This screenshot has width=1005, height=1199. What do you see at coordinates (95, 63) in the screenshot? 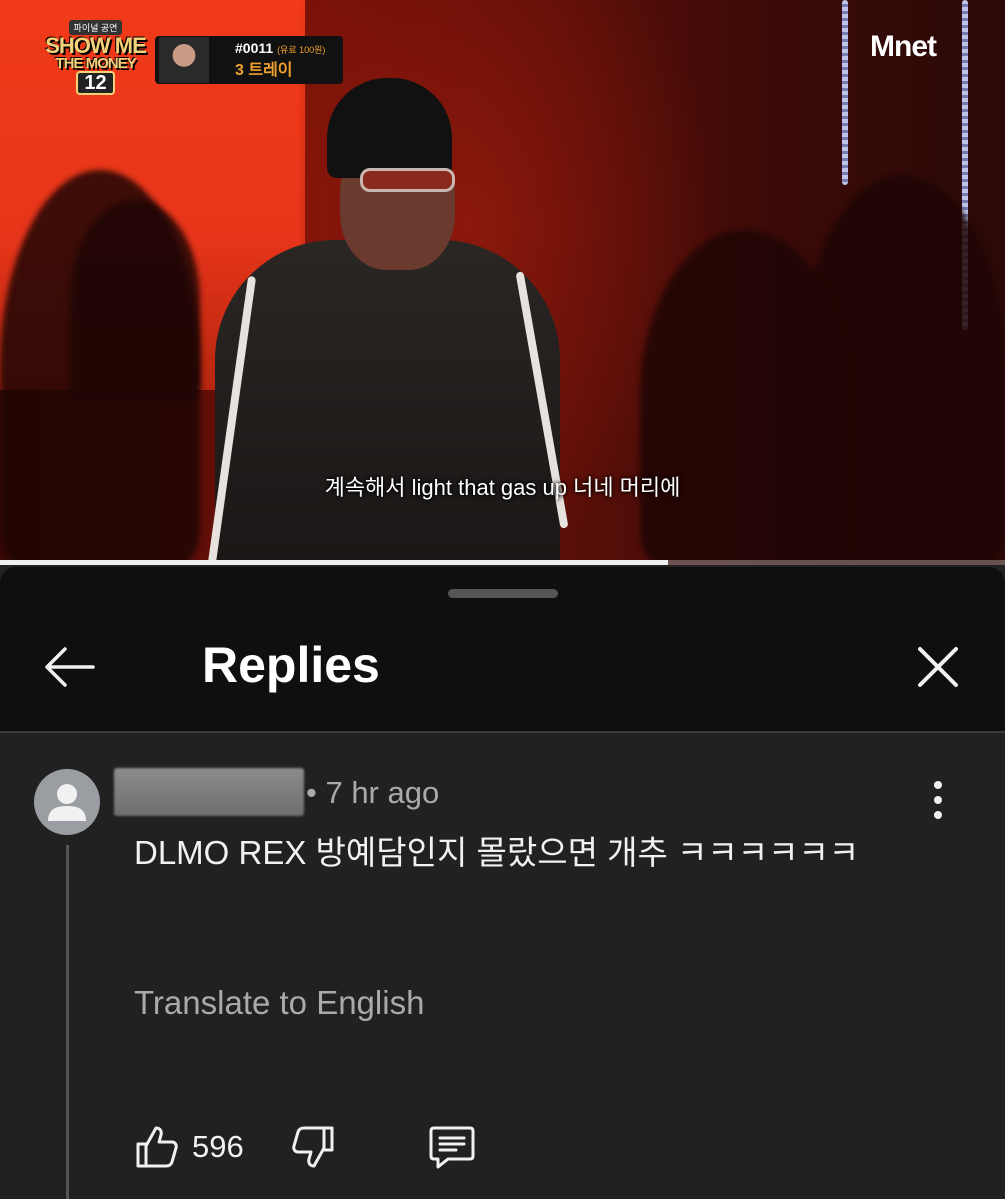
I see `show-logo-title-line2: THE MONEY` at bounding box center [95, 63].